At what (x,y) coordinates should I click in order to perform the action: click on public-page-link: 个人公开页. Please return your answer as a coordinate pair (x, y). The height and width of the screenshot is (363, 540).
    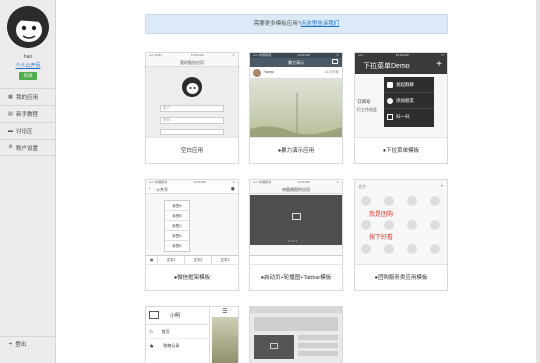
    Looking at the image, I should click on (28, 65).